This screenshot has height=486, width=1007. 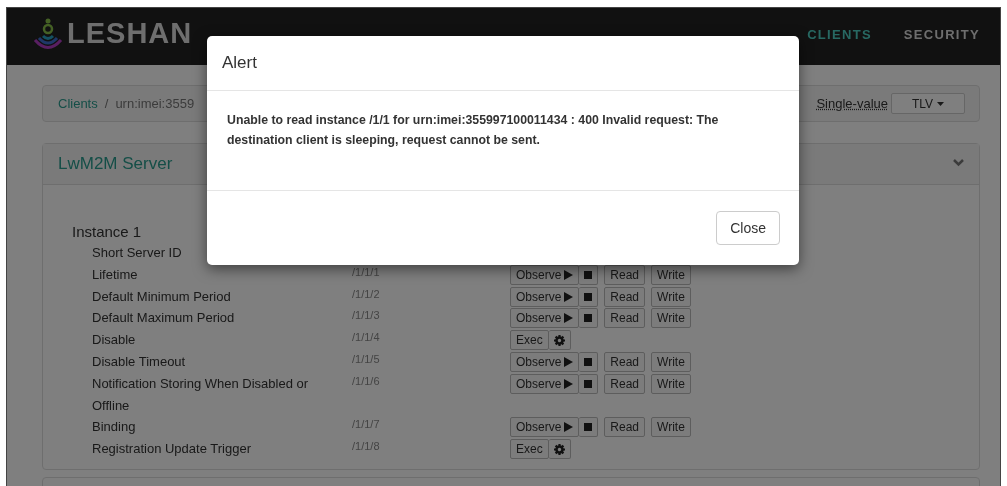 I want to click on resource-name: Notification Storing When Disabled or Offline, so click(x=200, y=394).